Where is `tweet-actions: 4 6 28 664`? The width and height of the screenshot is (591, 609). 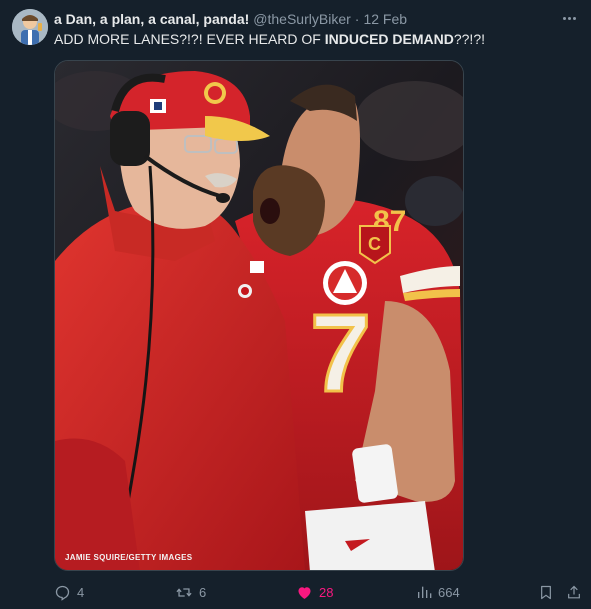 tweet-actions: 4 6 28 664 is located at coordinates (317, 592).